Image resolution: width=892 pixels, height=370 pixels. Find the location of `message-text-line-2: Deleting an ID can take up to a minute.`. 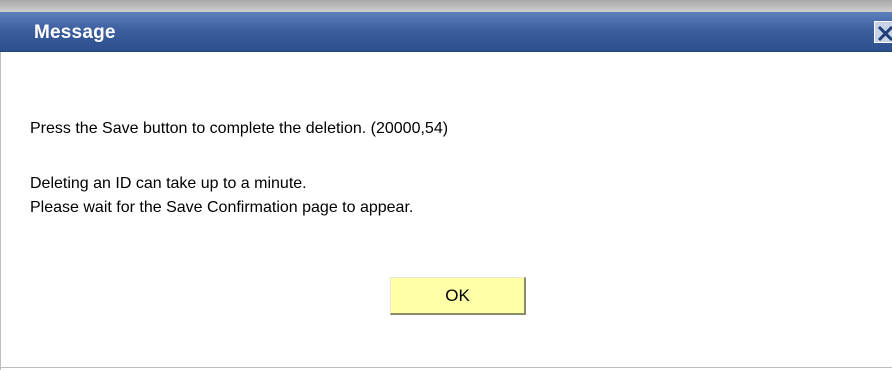

message-text-line-2: Deleting an ID can take up to a minute. is located at coordinates (168, 183).